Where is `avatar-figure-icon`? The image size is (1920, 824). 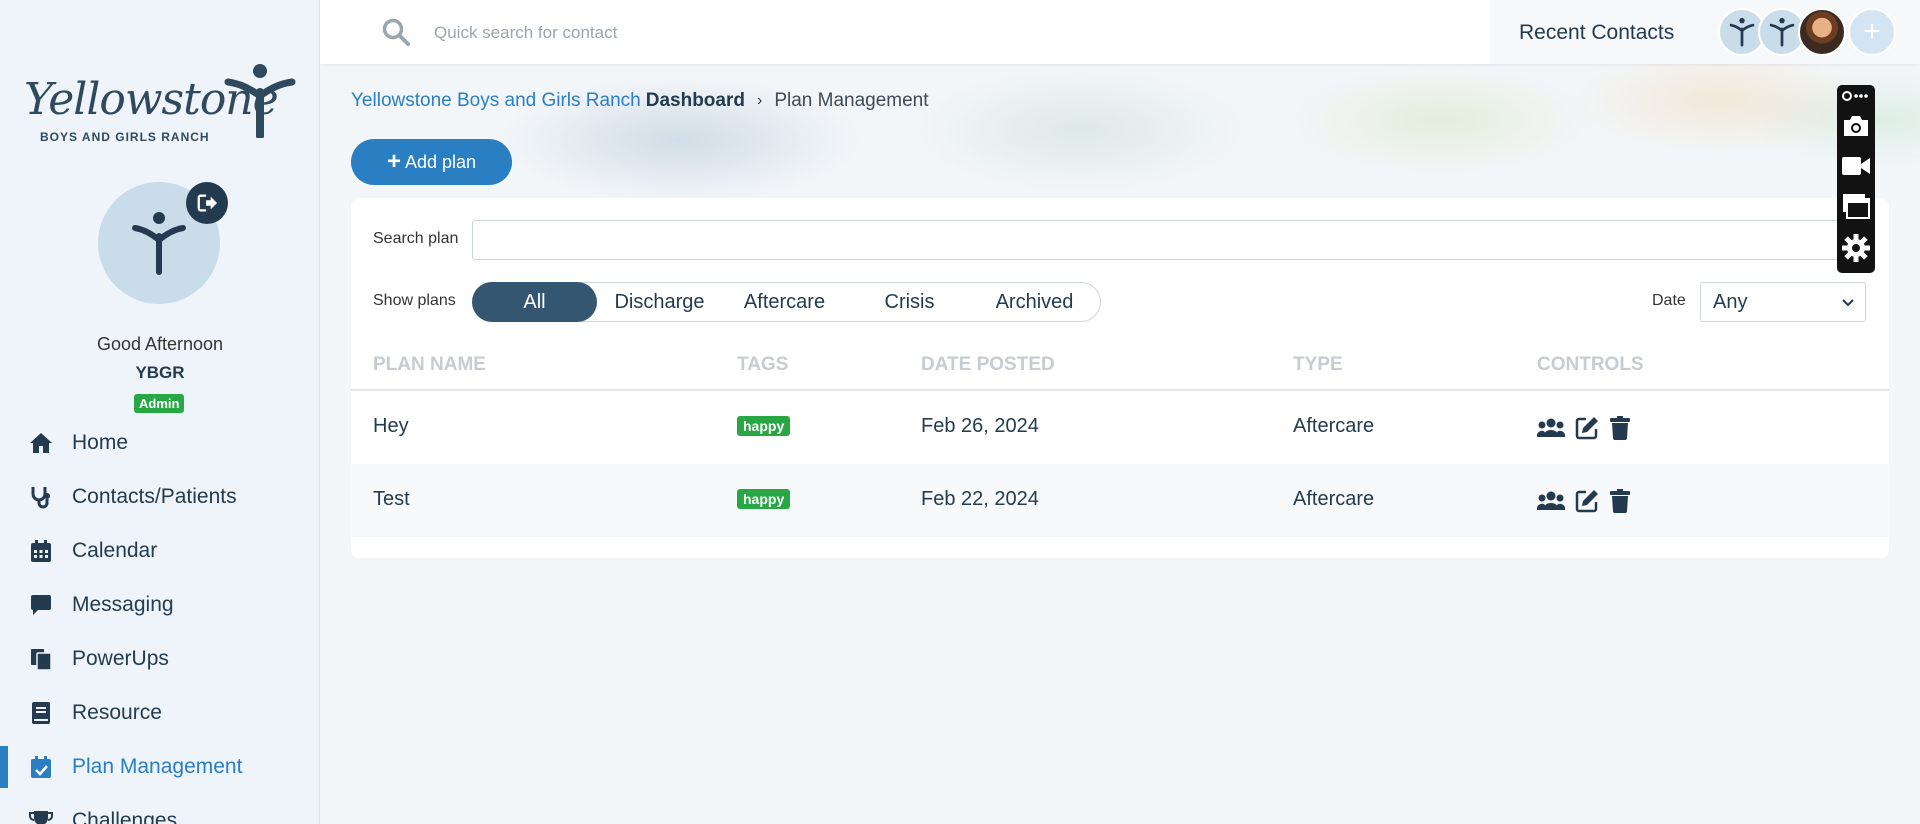 avatar-figure-icon is located at coordinates (159, 243).